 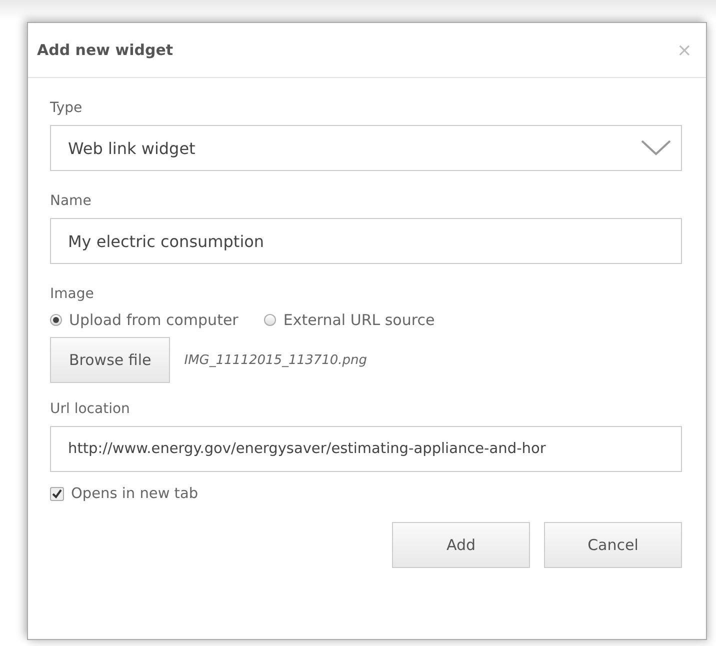 I want to click on type-dropdown: Web link widget, so click(x=366, y=148).